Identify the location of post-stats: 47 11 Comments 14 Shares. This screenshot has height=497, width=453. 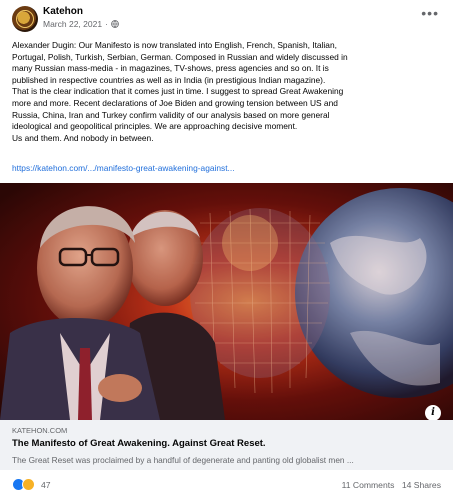
(226, 485).